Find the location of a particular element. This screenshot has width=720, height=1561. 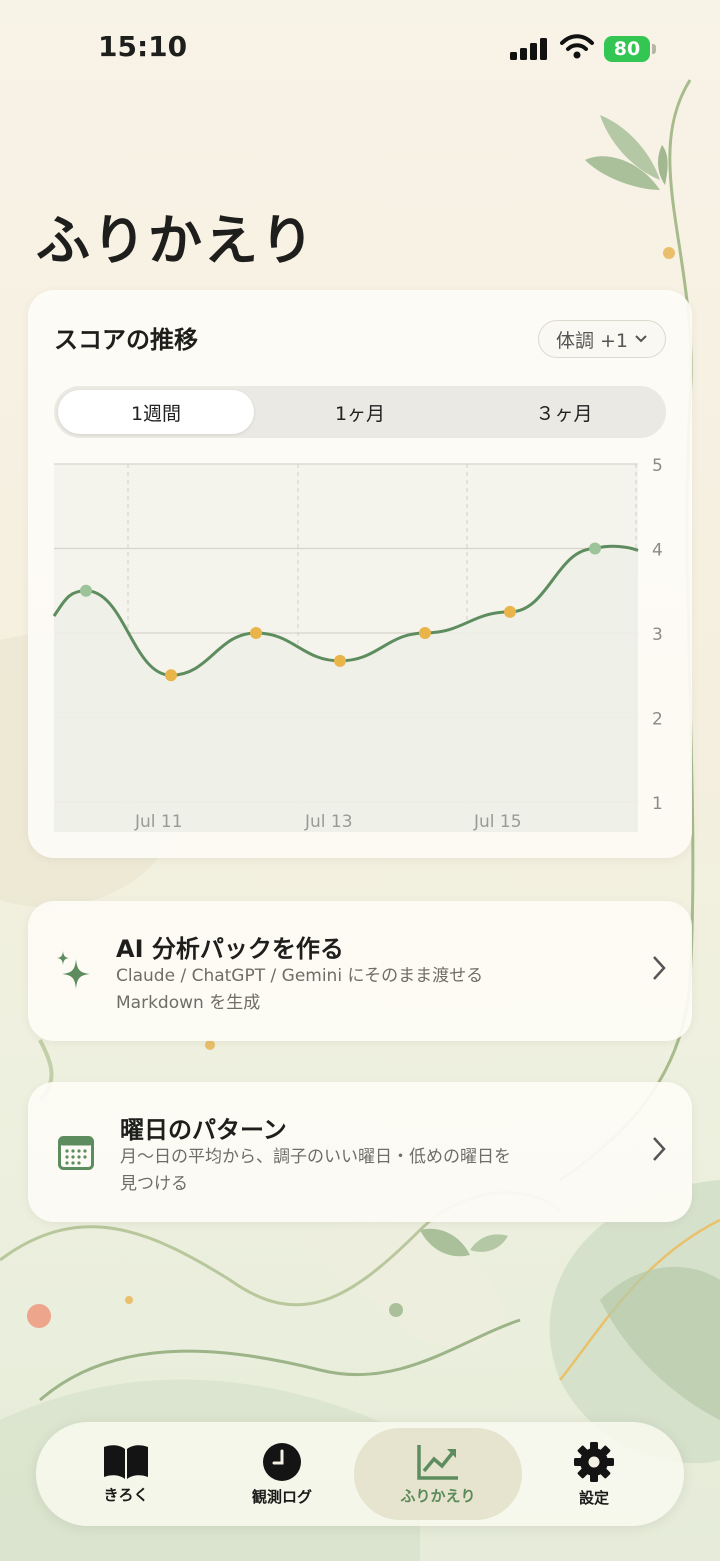

tab-furikaeri: ふりかえり is located at coordinates (438, 1474).